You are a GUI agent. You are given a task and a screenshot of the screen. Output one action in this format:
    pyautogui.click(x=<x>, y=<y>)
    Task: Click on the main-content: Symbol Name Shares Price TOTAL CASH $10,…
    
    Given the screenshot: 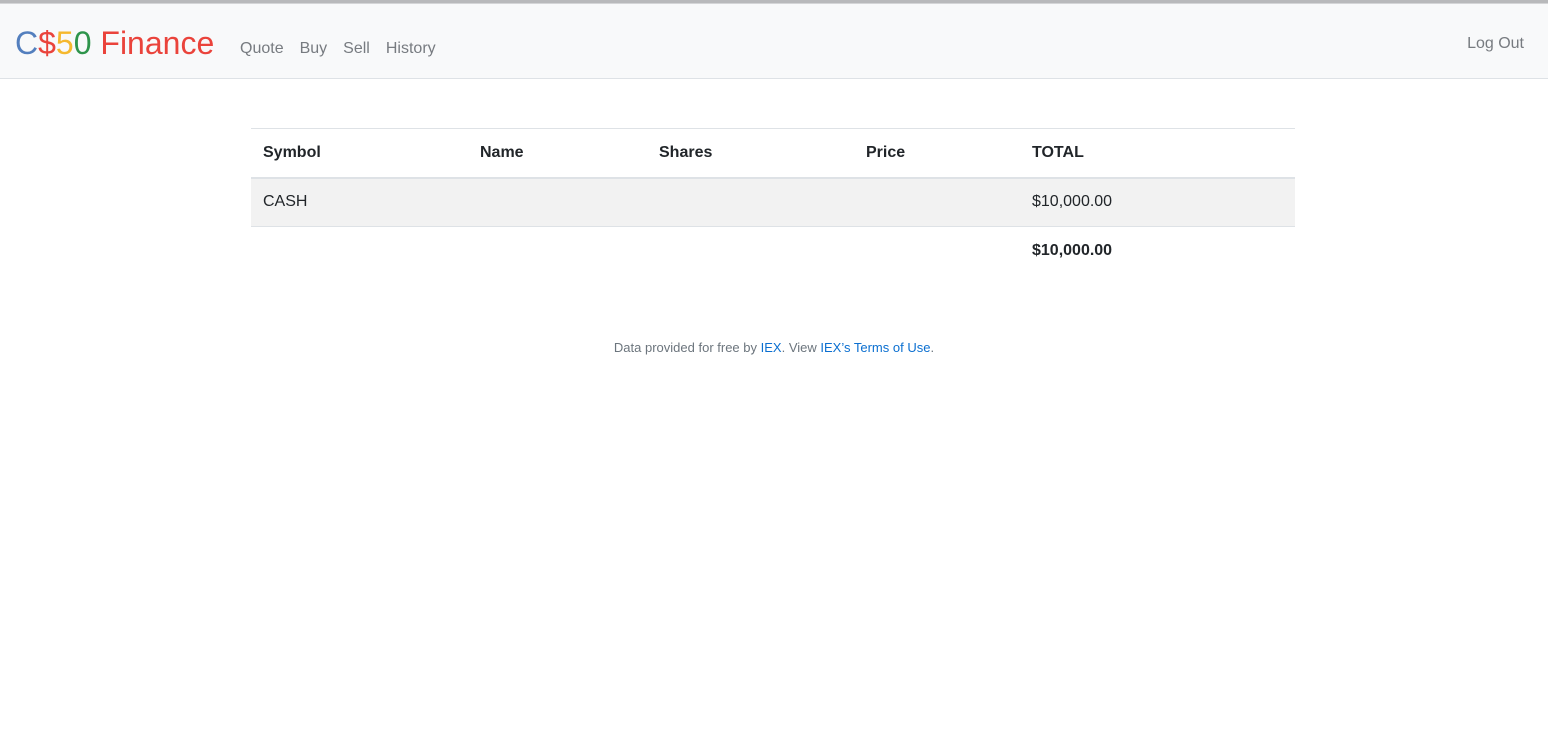 What is the action you would take?
    pyautogui.click(x=773, y=202)
    